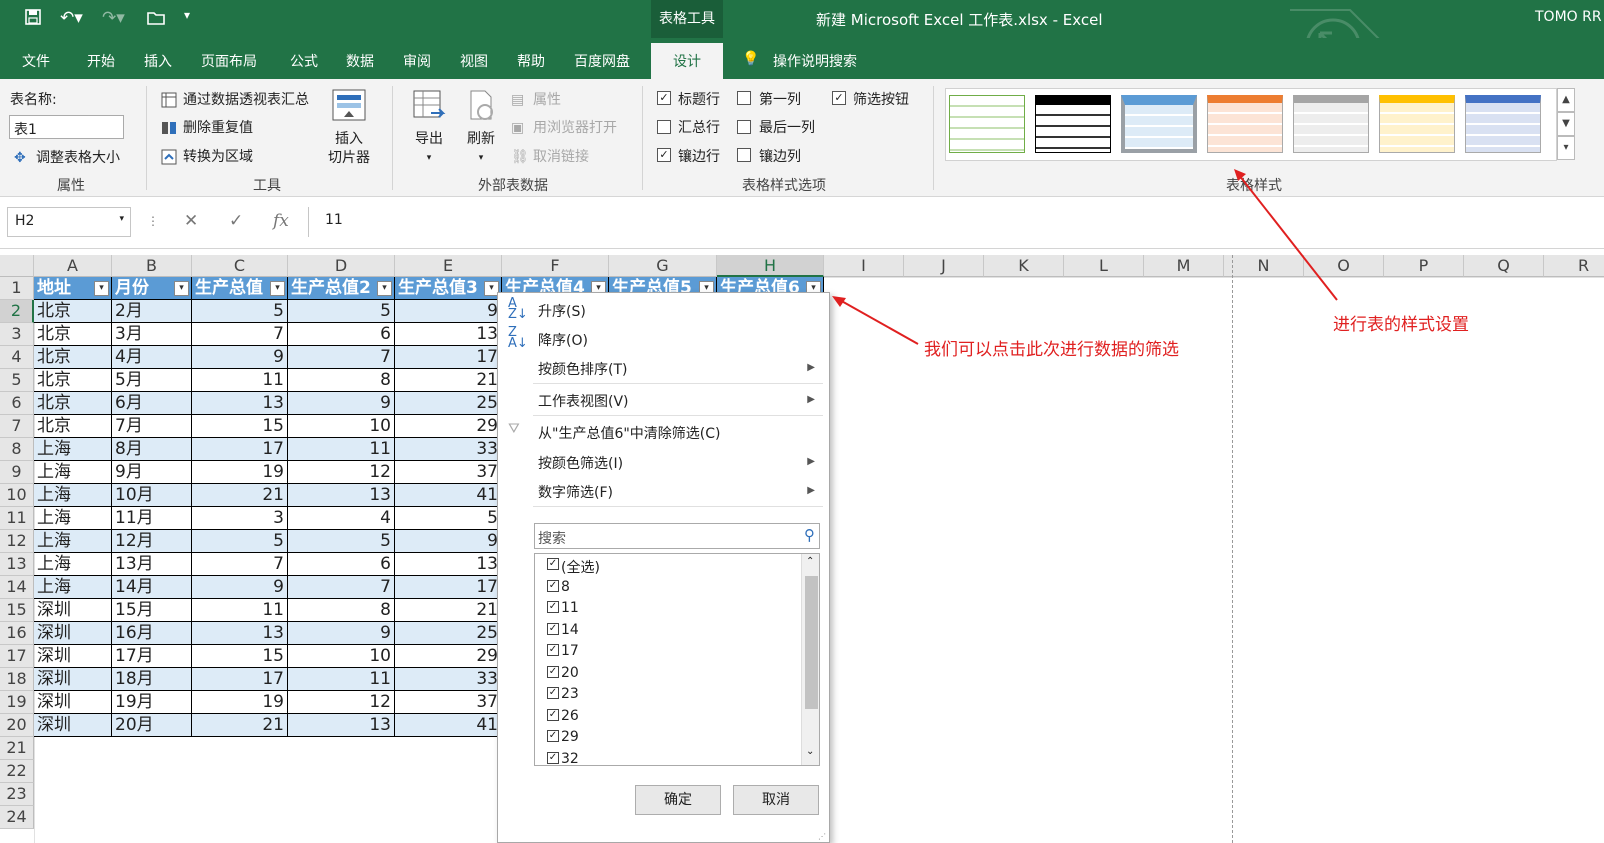 The image size is (1604, 843). I want to click on customize-qat-icon: ▾, so click(187, 15).